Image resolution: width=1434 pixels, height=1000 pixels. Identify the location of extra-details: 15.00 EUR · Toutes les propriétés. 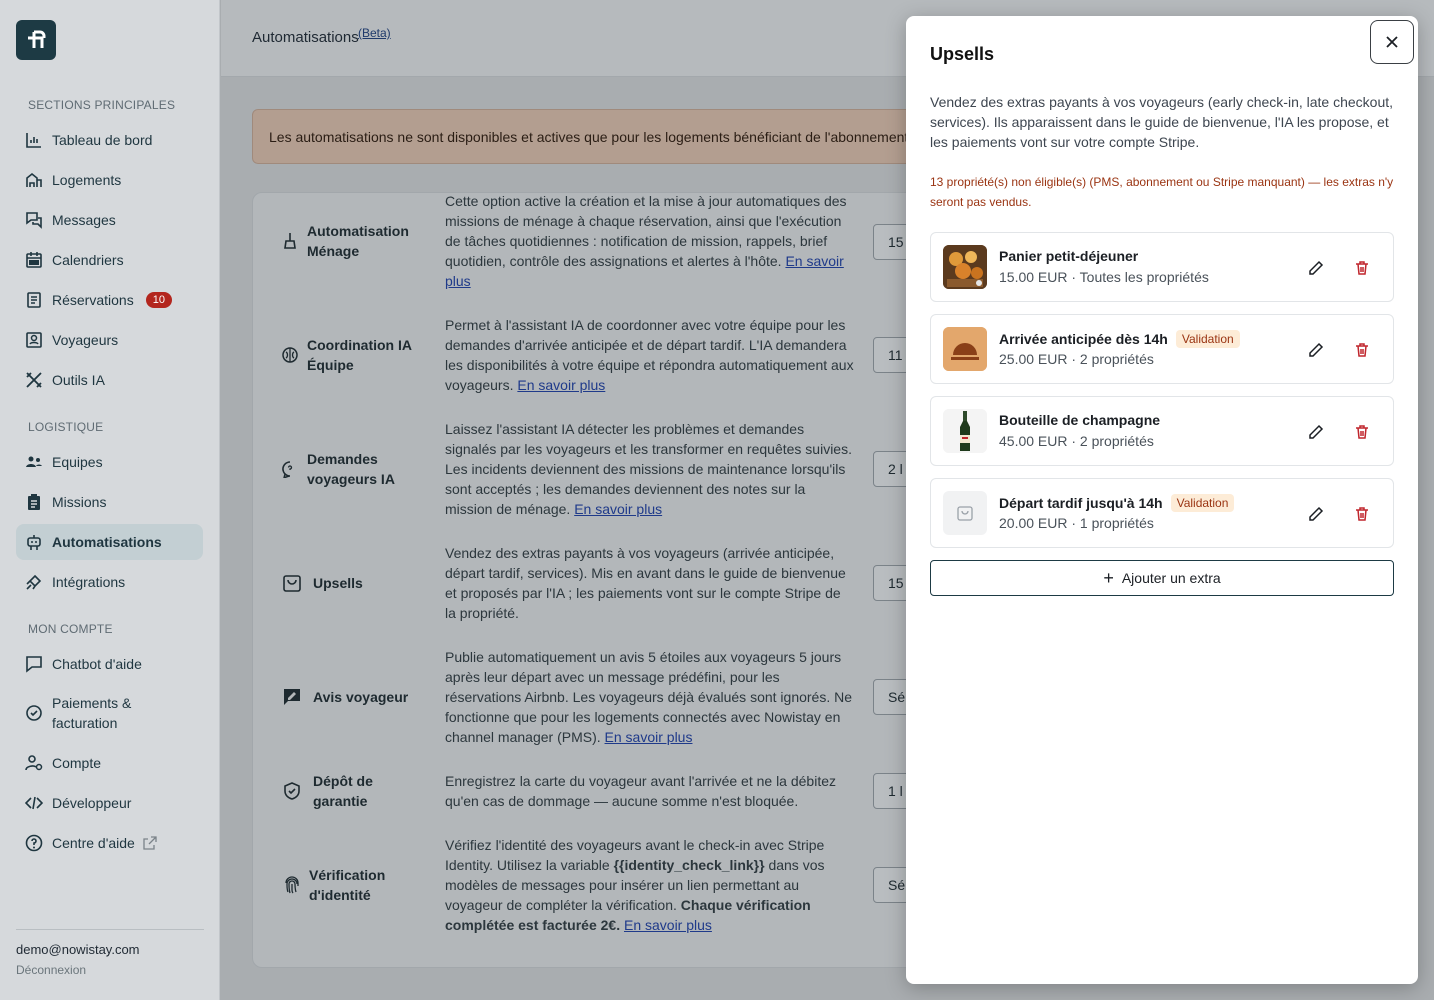
(1104, 277).